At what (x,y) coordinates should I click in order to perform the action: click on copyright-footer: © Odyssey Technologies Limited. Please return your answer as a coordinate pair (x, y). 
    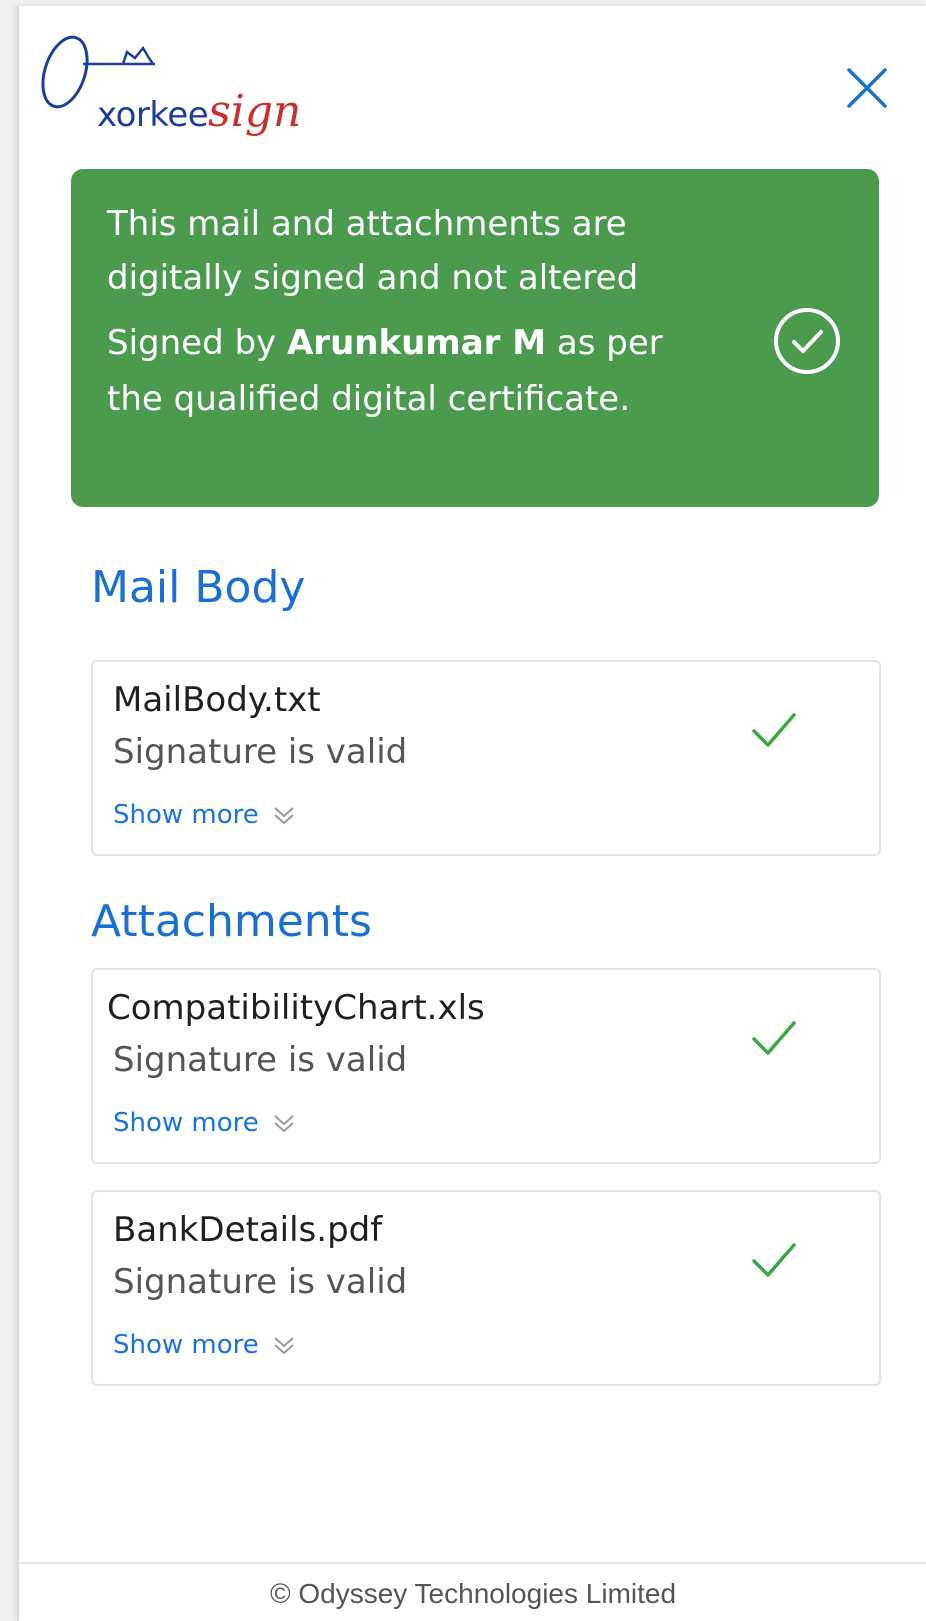
    Looking at the image, I should click on (473, 1593).